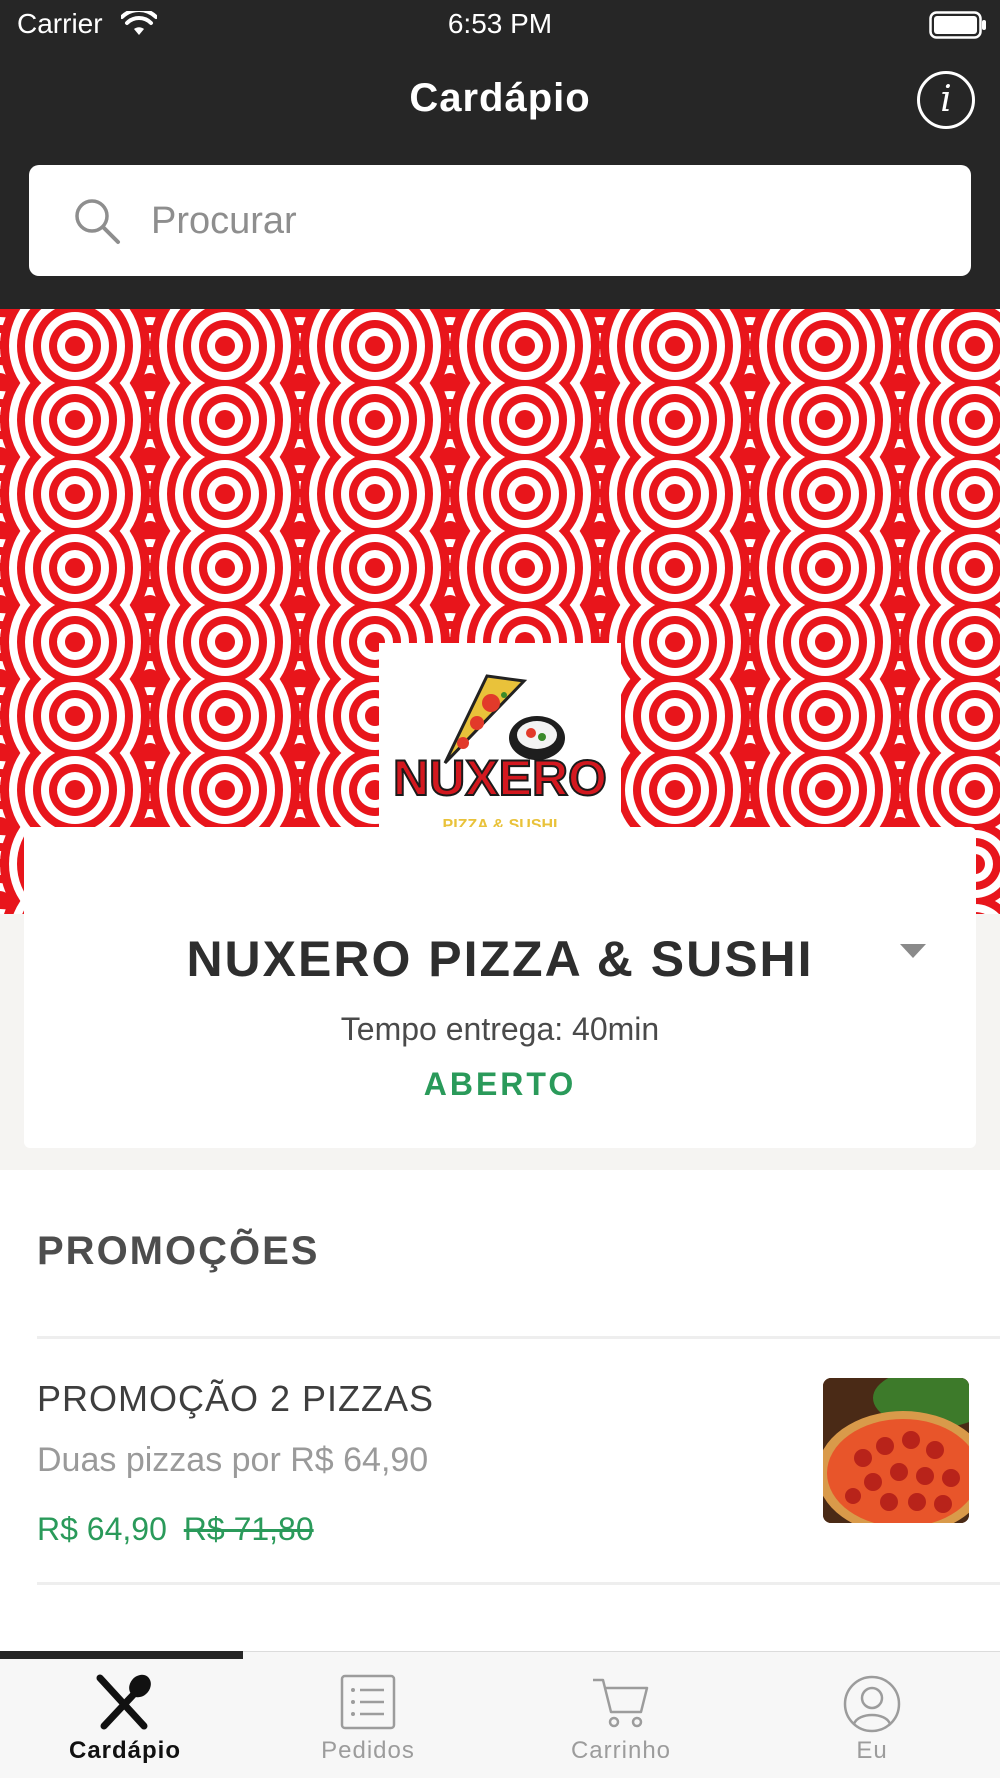 The height and width of the screenshot is (1779, 1000). Describe the element at coordinates (102, 1529) in the screenshot. I see `promo-price: R$ 64,90` at that location.